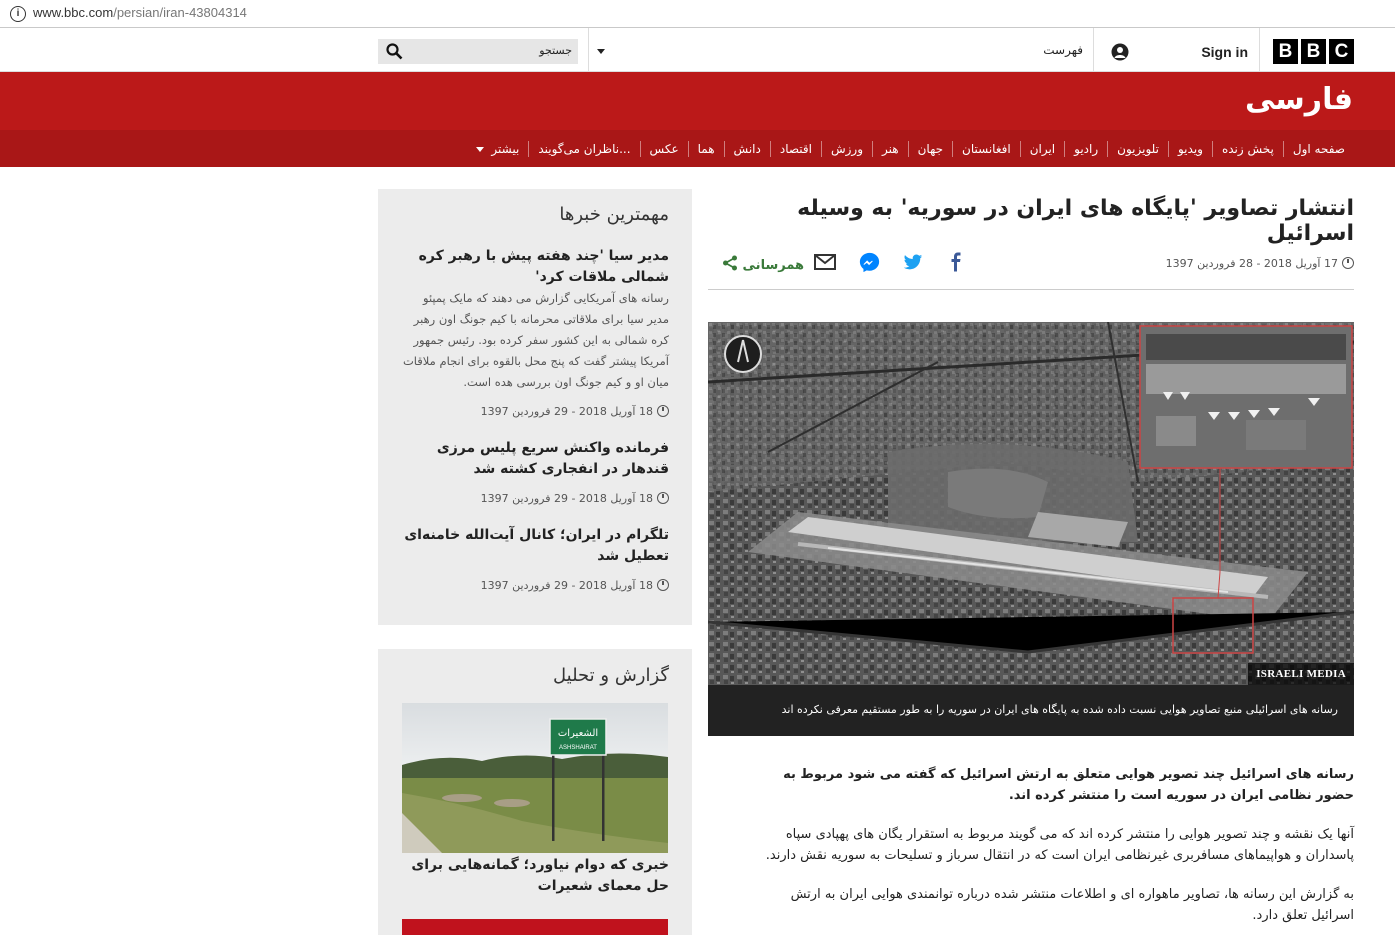 This screenshot has height=935, width=1395. Describe the element at coordinates (478, 51) in the screenshot. I see `search-box: جستجو` at that location.